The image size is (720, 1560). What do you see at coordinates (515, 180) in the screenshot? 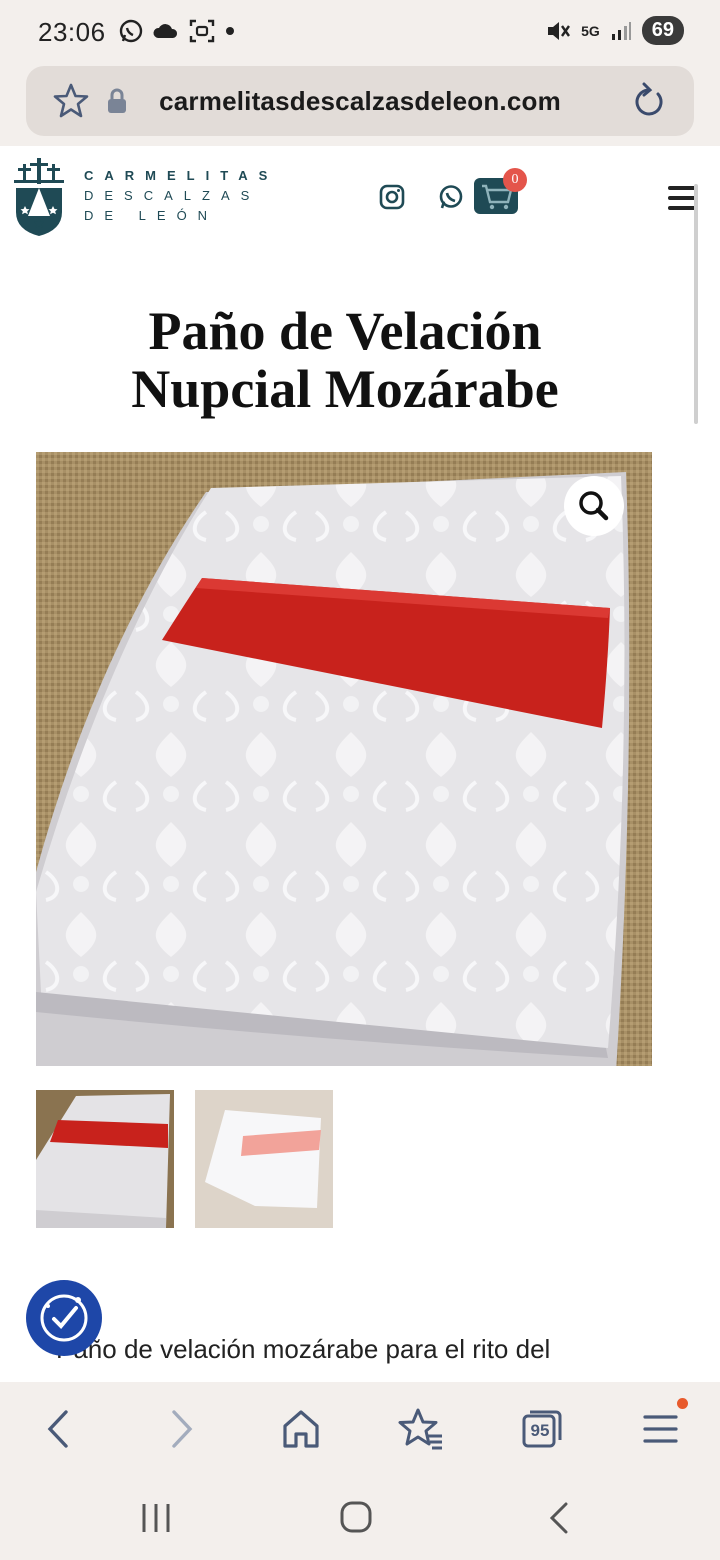
I see `cart-count-badge: 0` at bounding box center [515, 180].